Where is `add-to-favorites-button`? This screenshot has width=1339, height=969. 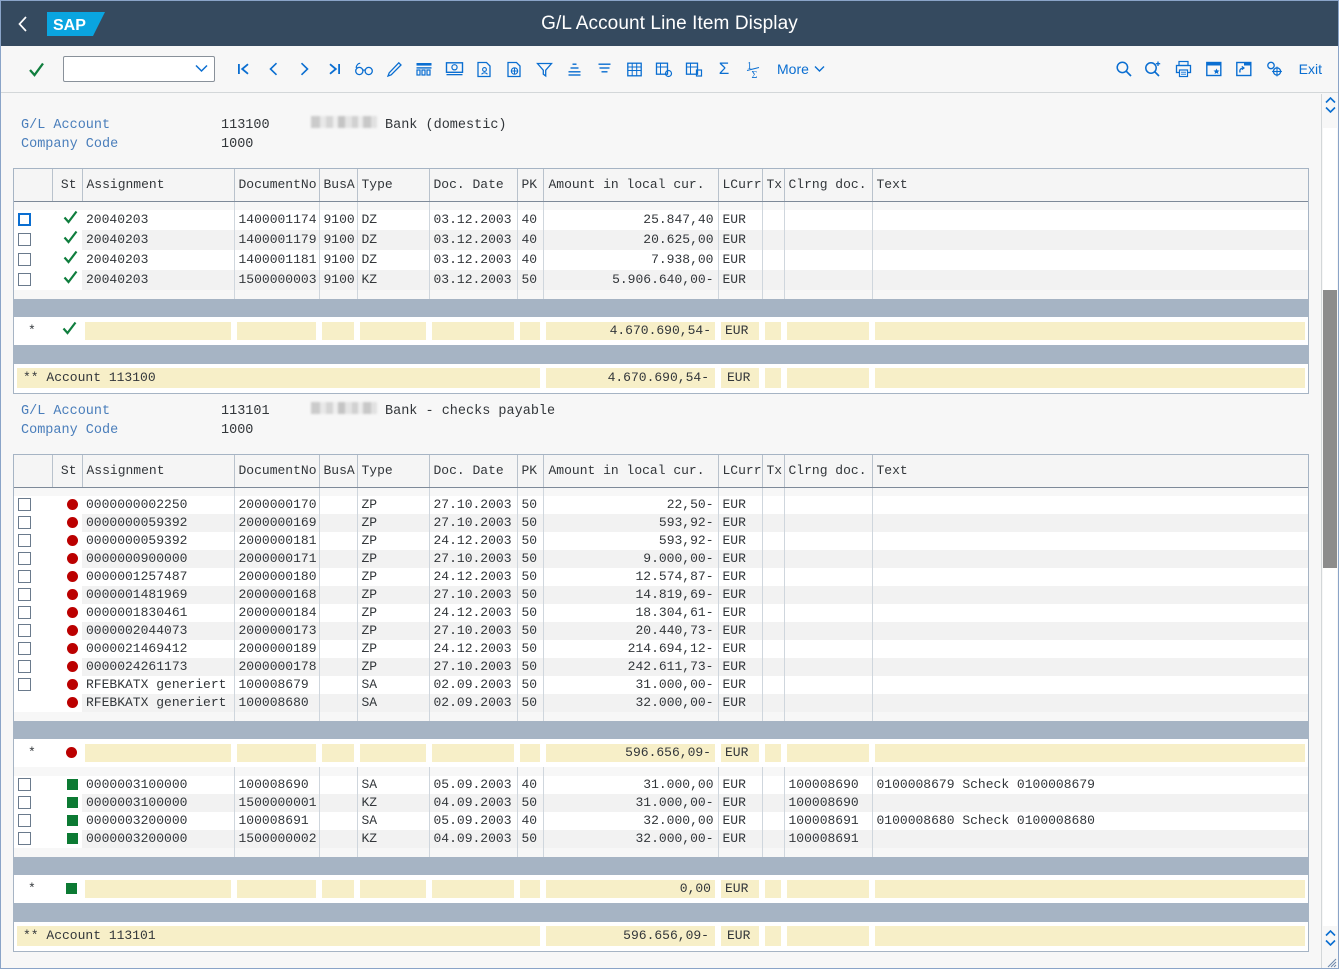
add-to-favorites-button is located at coordinates (1214, 69).